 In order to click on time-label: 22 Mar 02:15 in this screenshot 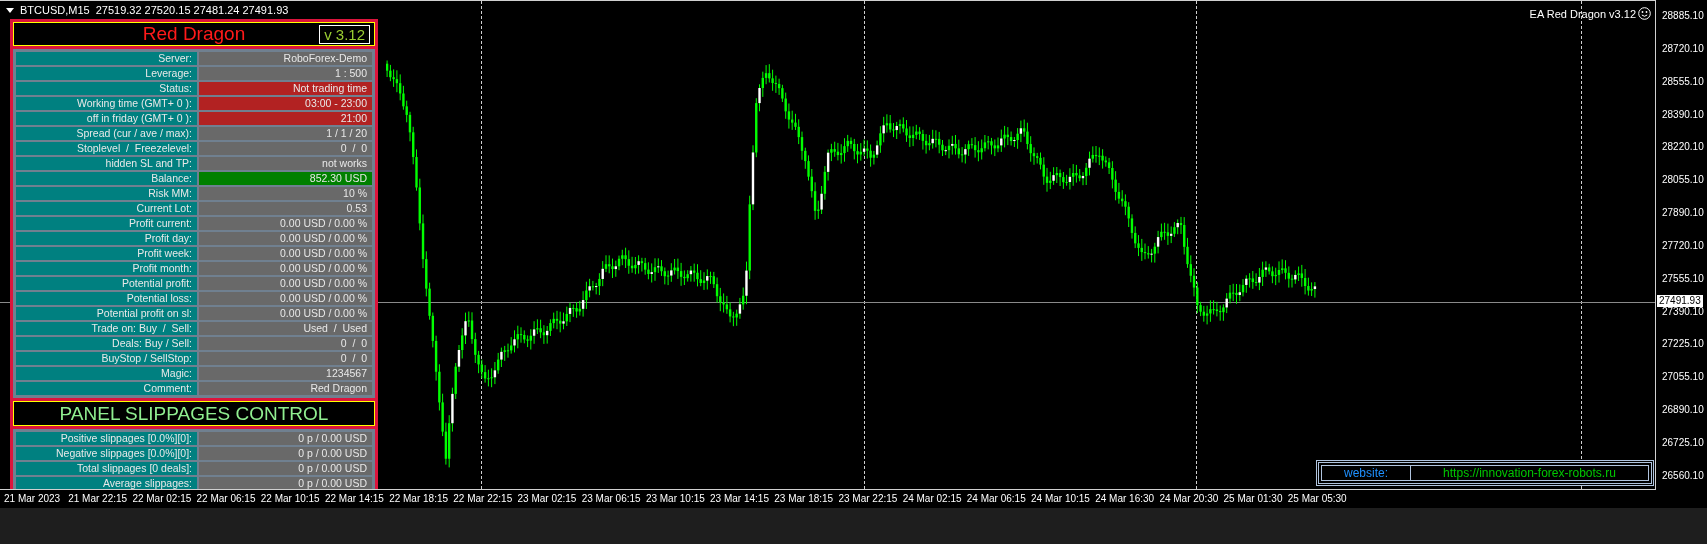, I will do `click(162, 499)`.